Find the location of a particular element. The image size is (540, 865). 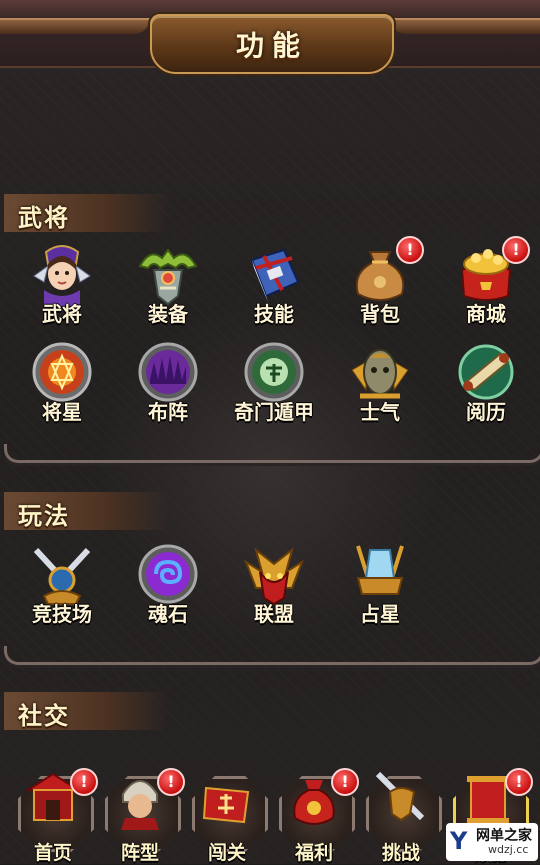

feature-zhuangbei: 装备 is located at coordinates (168, 288).